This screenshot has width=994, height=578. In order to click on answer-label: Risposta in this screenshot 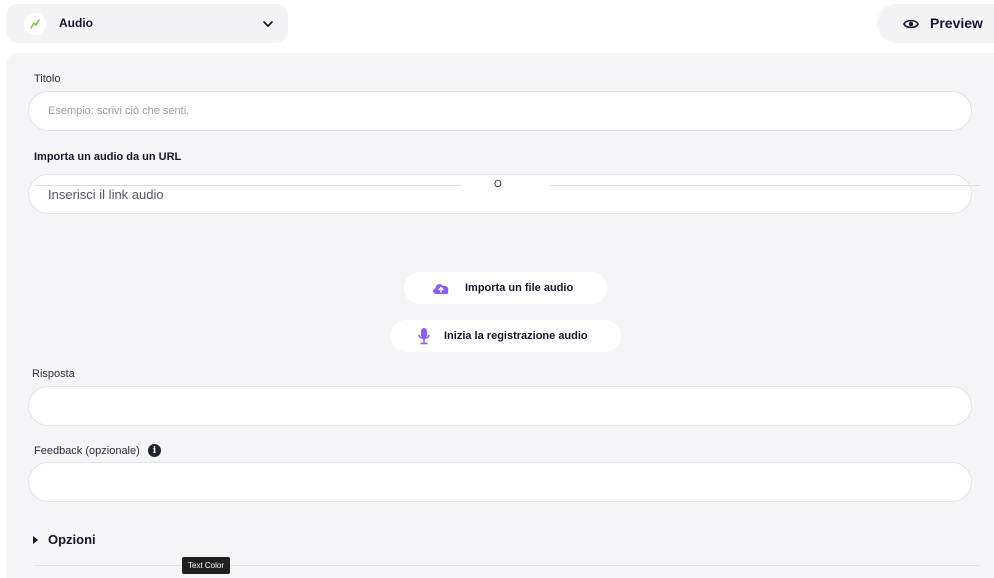, I will do `click(53, 374)`.